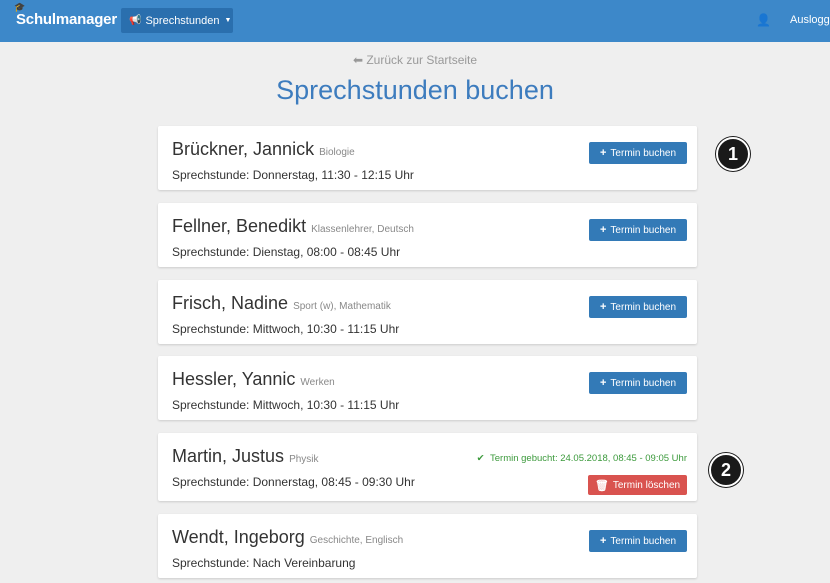 This screenshot has height=583, width=830. I want to click on brand-logo: 🎓 Schulmanager, so click(65, 15).